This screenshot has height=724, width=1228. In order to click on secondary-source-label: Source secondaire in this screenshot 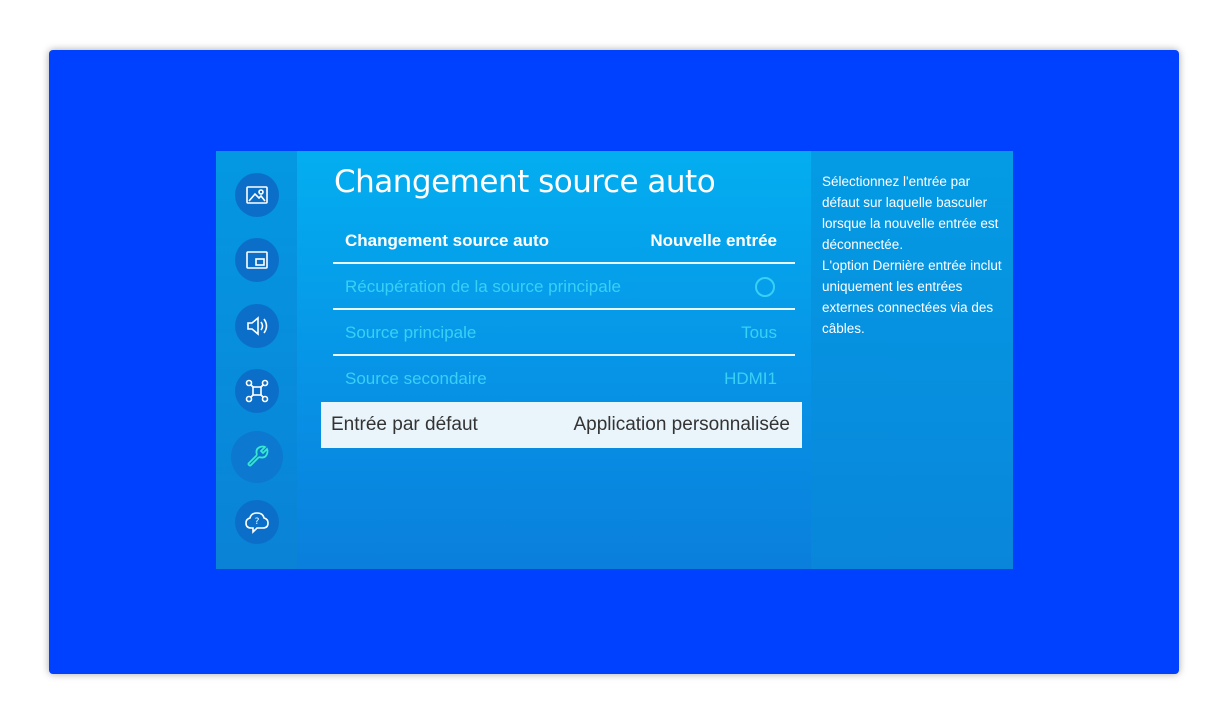, I will do `click(416, 378)`.